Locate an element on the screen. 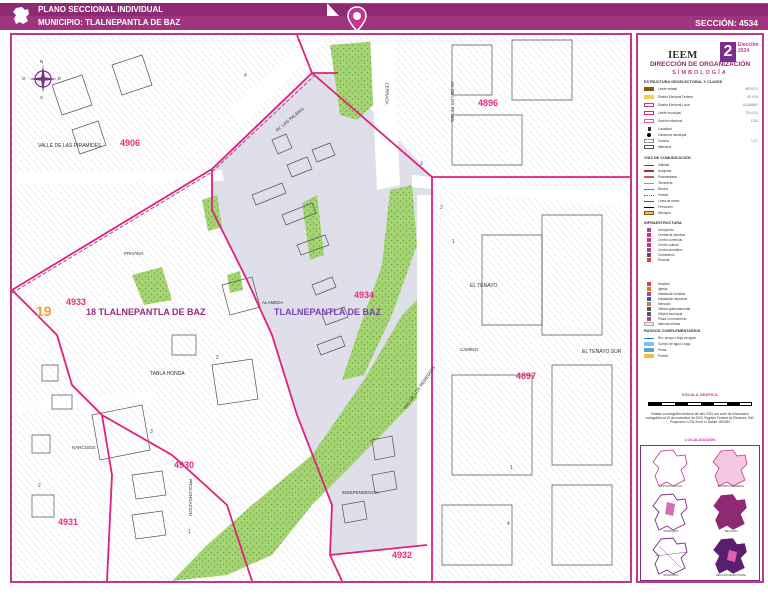 Image resolution: width=768 pixels, height=594 pixels. swatch-metro is located at coordinates (649, 201).